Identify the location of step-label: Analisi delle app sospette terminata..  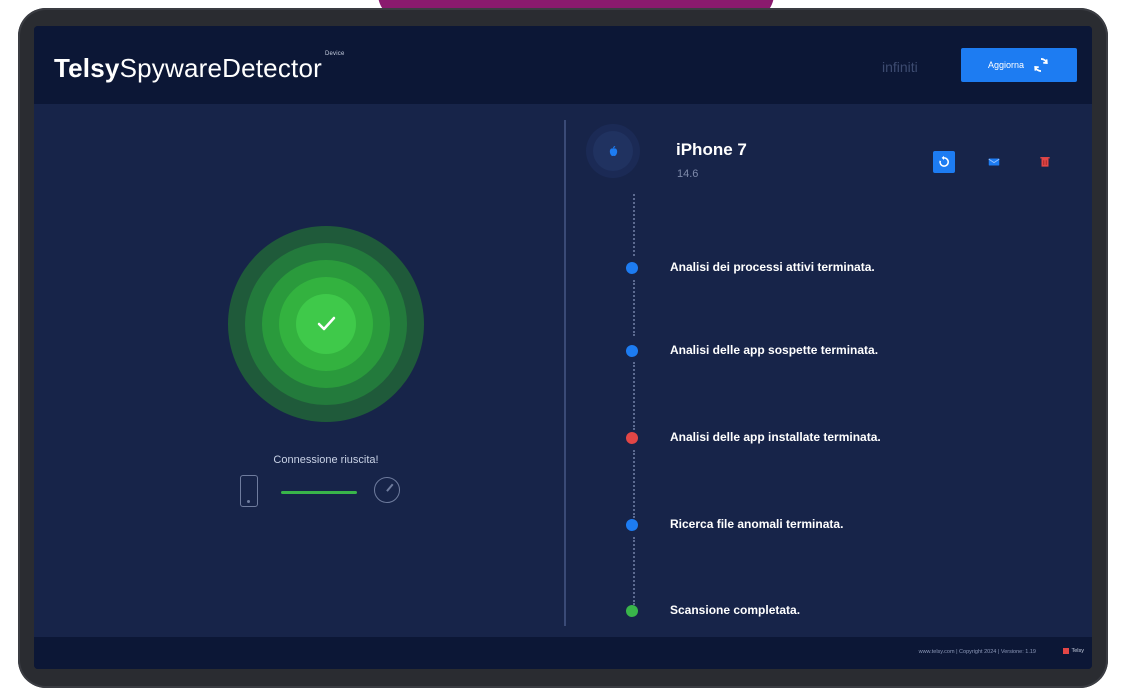
(774, 350).